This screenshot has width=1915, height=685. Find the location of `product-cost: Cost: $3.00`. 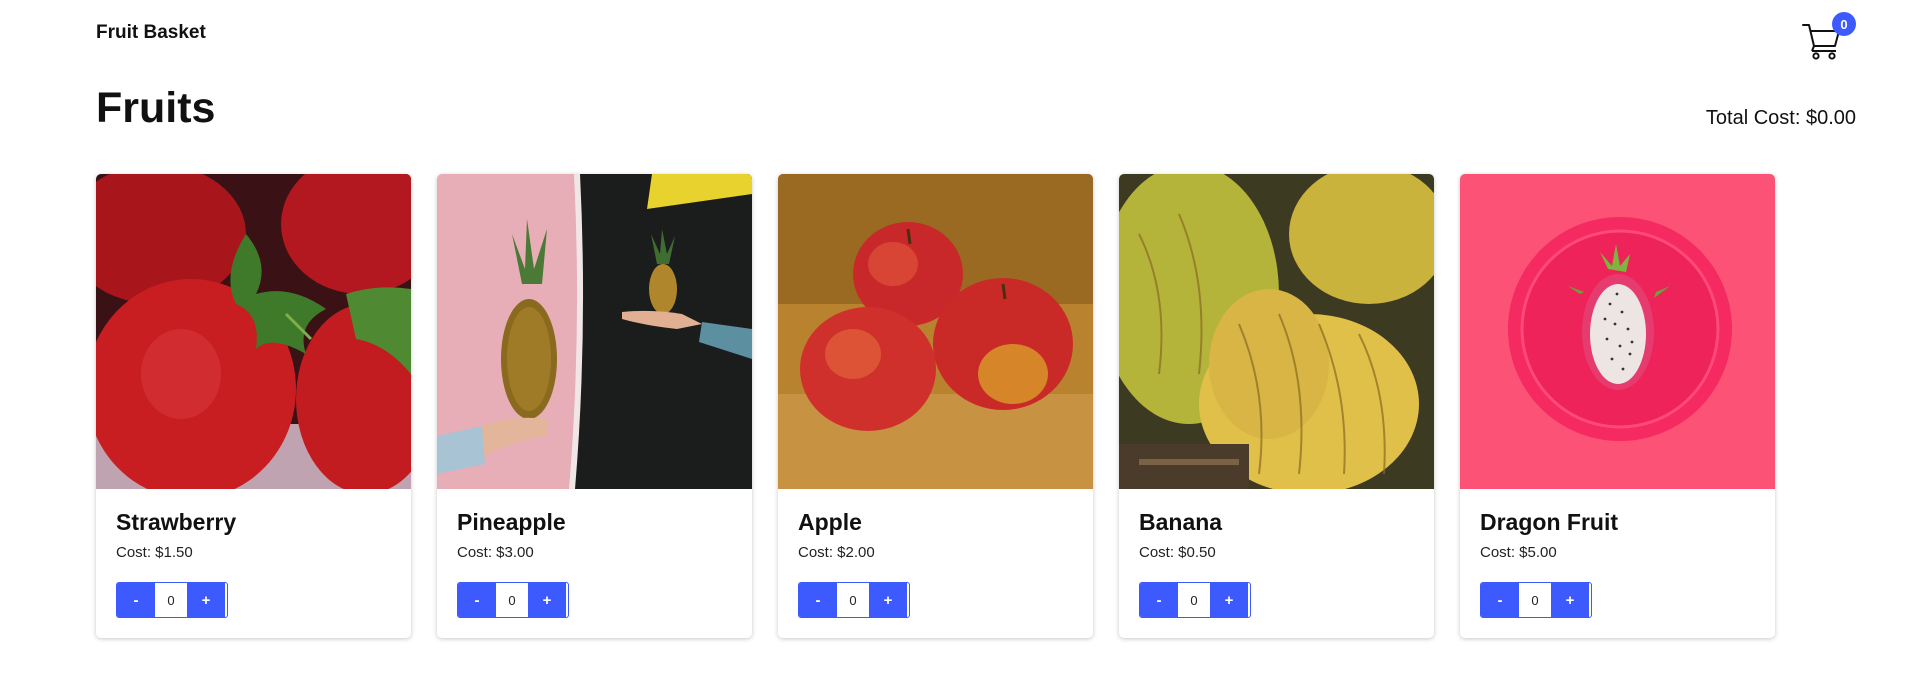

product-cost: Cost: $3.00 is located at coordinates (495, 552).